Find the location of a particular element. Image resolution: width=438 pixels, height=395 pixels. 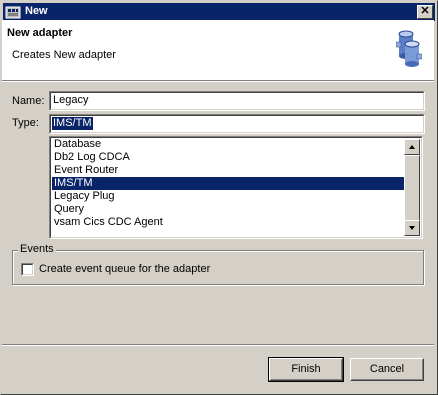

events-group-title: Events is located at coordinates (37, 249).